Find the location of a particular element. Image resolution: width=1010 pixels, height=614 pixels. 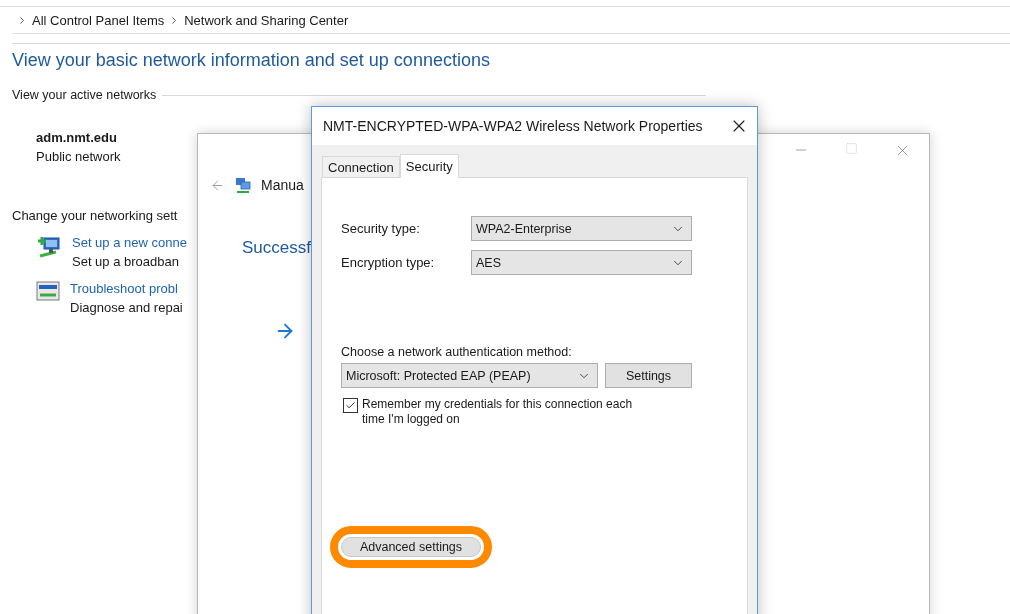

window-title: Manua is located at coordinates (282, 185).